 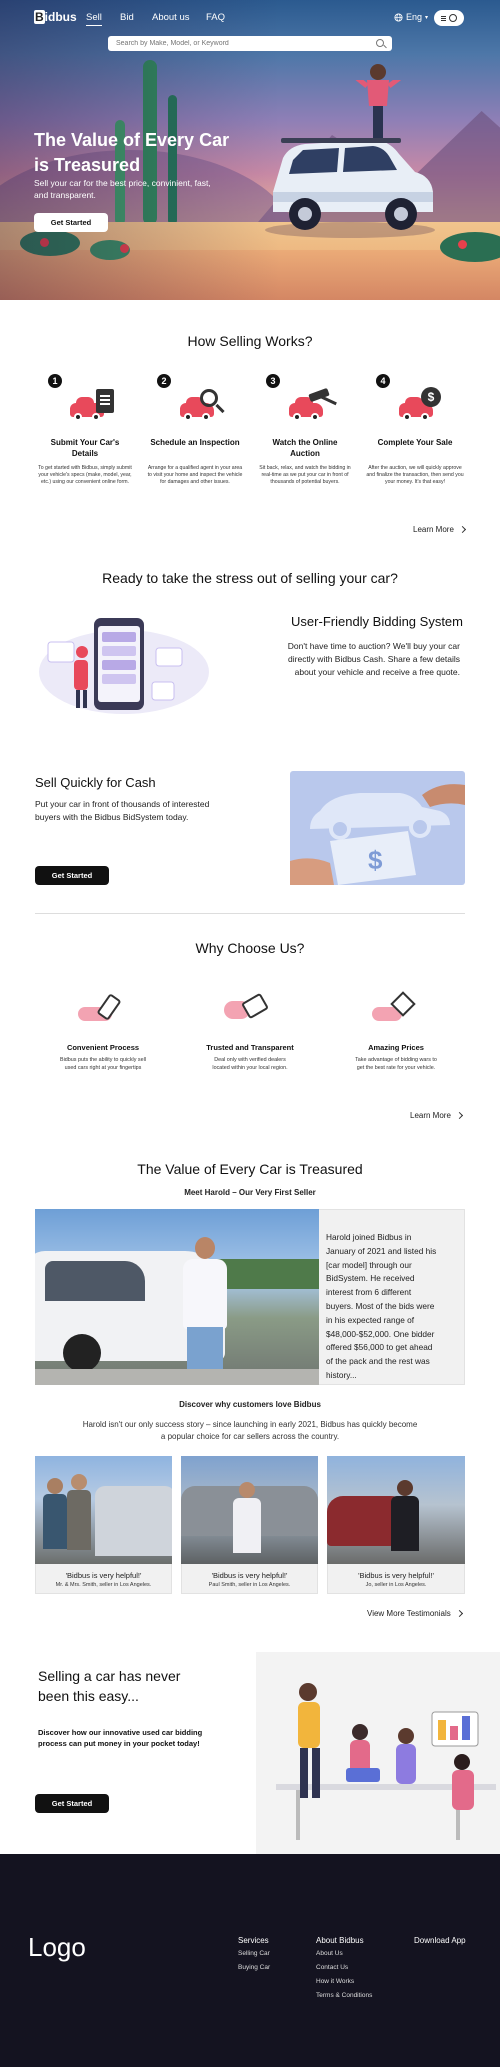 I want to click on footer-services-title: Services, so click(x=253, y=1940).